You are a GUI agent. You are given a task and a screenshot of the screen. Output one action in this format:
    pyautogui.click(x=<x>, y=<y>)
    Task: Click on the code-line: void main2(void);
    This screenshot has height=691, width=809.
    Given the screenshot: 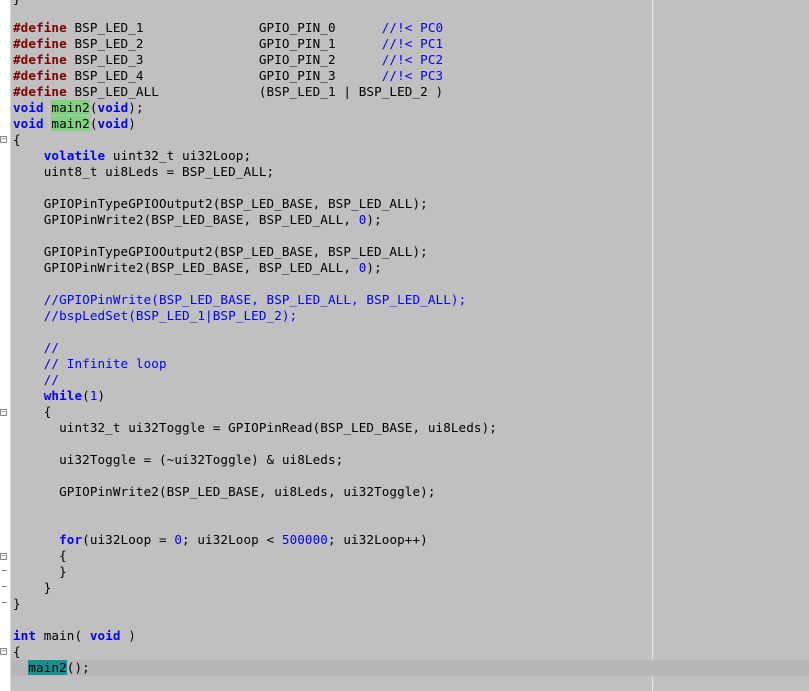 What is the action you would take?
    pyautogui.click(x=78, y=108)
    